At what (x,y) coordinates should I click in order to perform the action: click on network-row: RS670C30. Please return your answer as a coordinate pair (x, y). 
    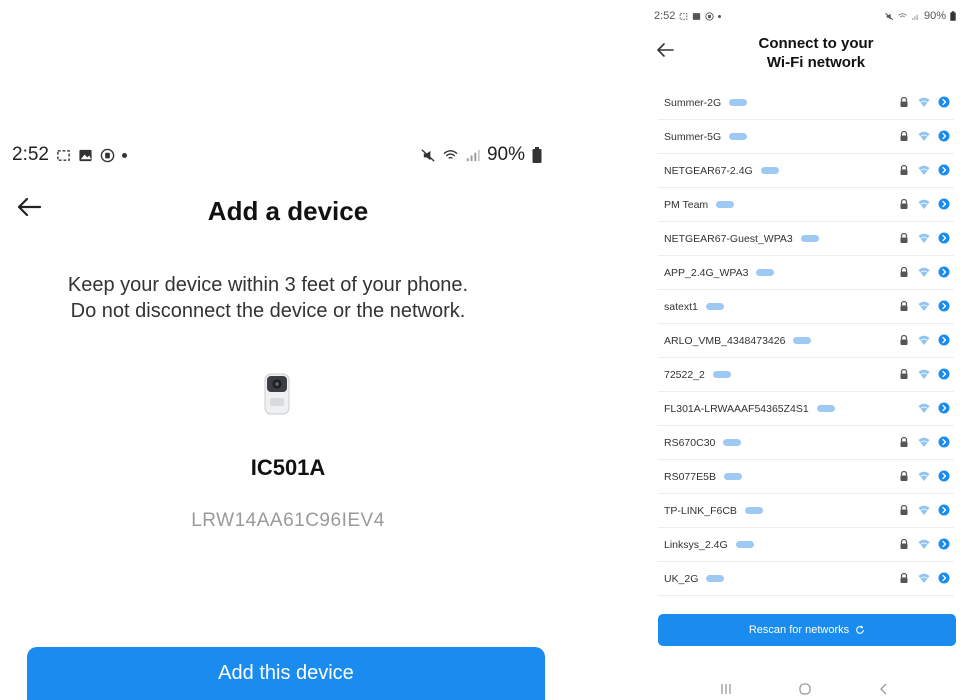
    Looking at the image, I should click on (806, 443).